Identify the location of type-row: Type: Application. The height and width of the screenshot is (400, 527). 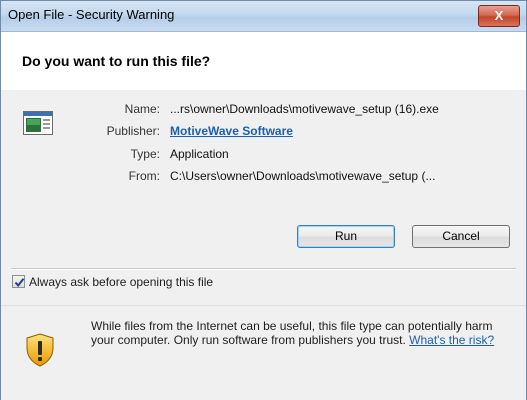
(261, 157).